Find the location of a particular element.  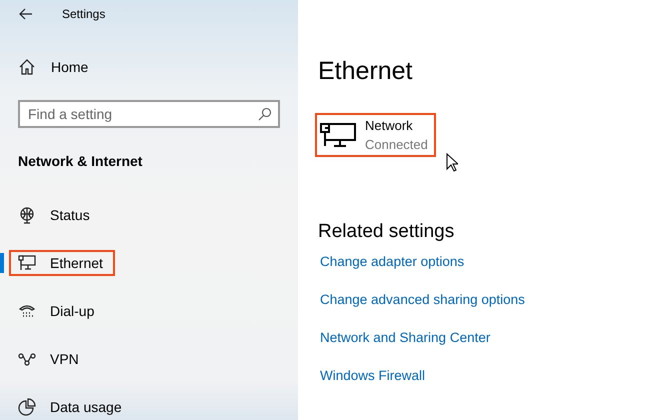

home-icon is located at coordinates (27, 67).